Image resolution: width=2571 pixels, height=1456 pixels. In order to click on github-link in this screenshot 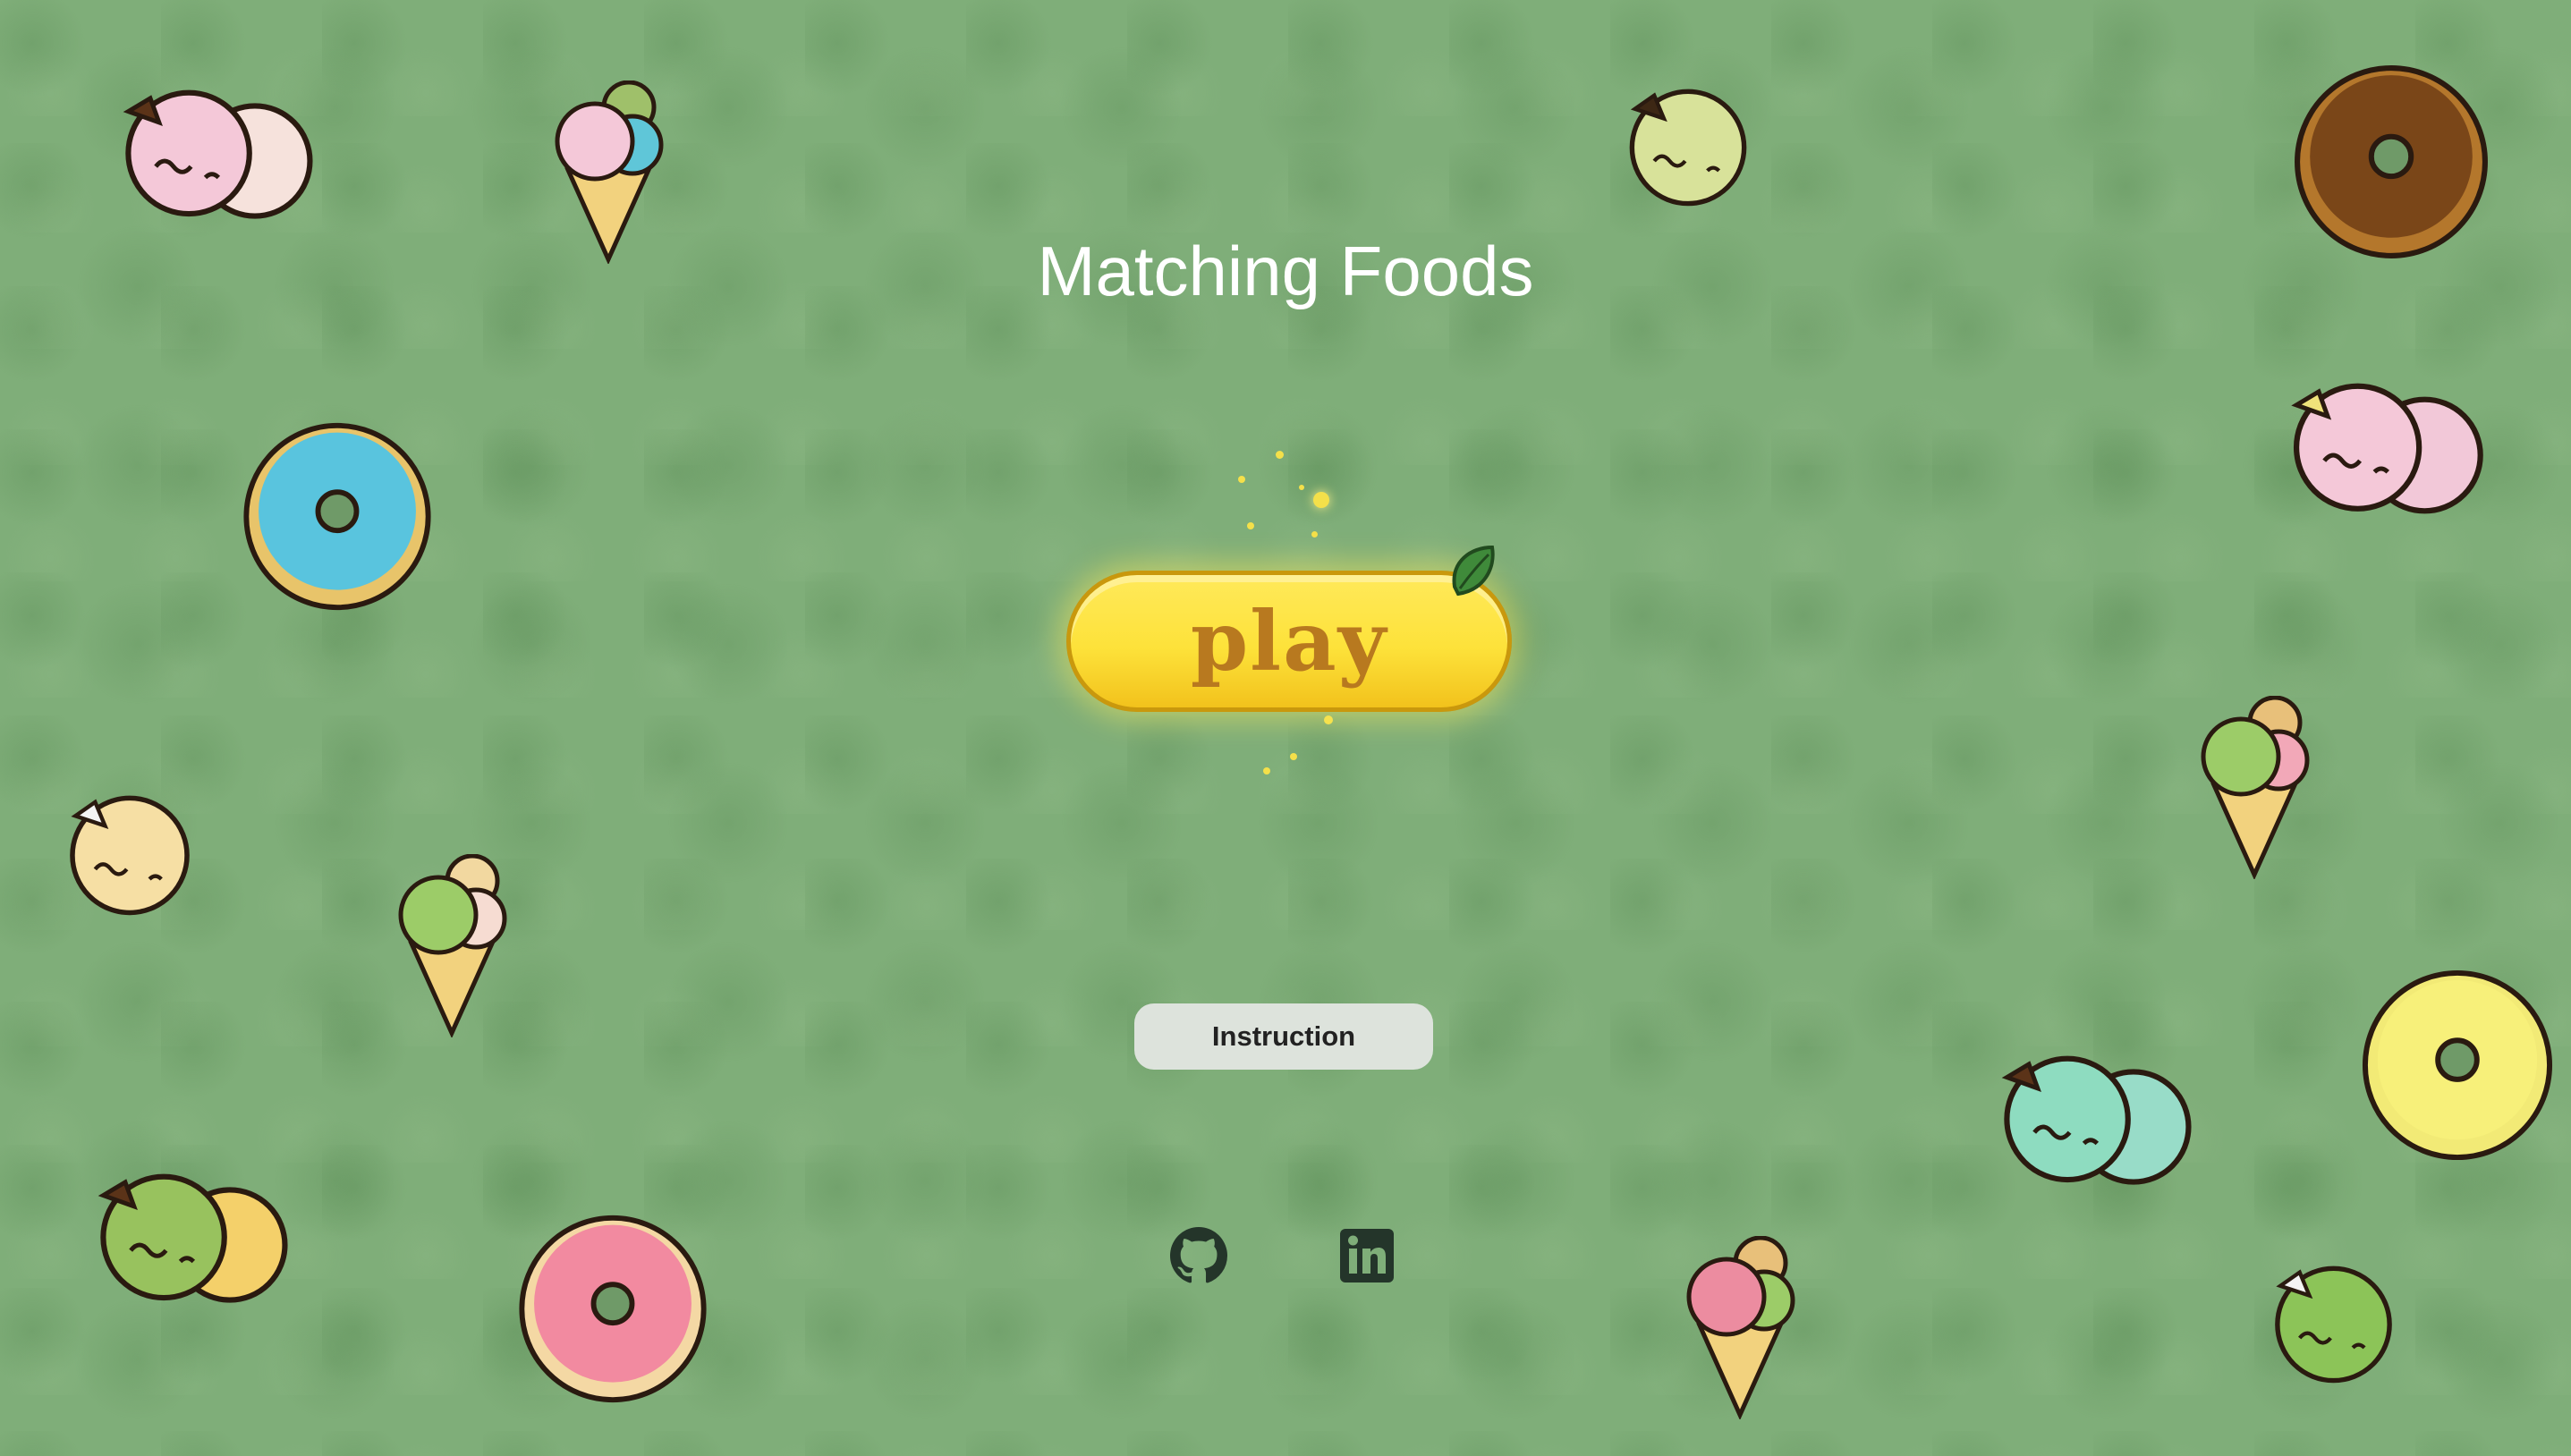, I will do `click(1198, 1255)`.